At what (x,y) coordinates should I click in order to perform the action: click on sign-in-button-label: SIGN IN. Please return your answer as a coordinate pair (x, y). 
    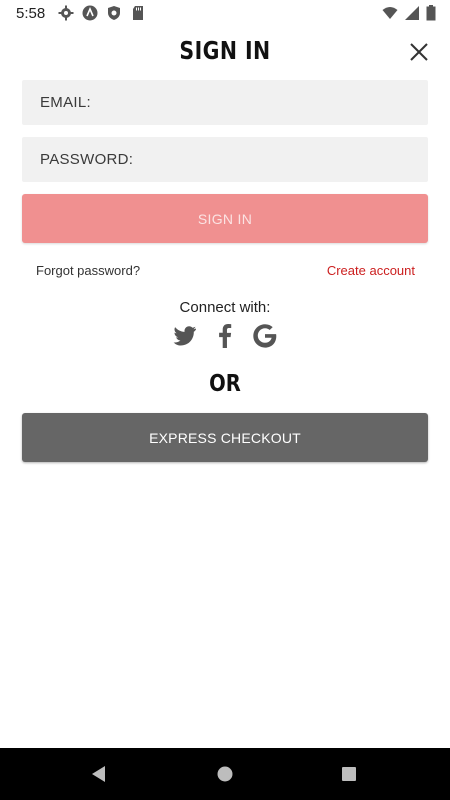
    Looking at the image, I should click on (225, 218).